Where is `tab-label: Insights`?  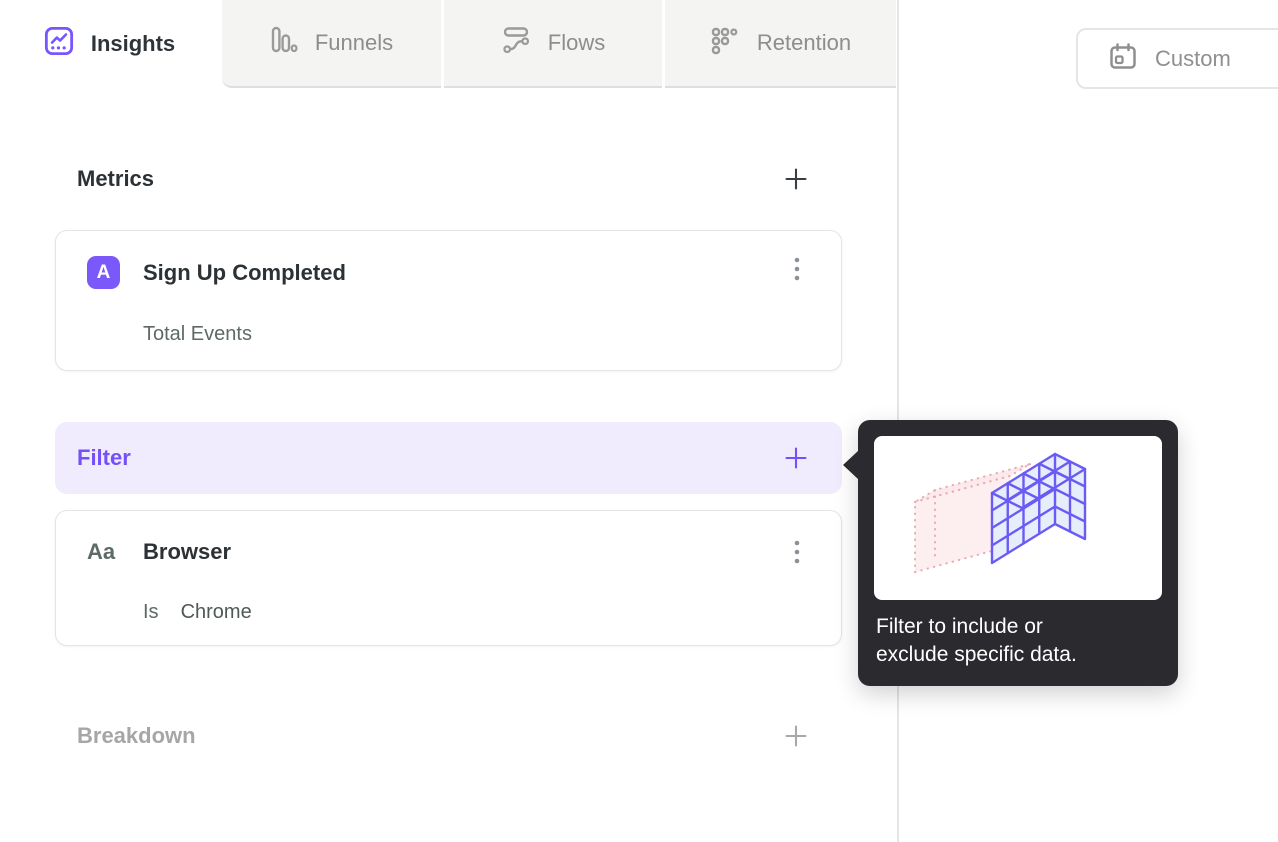
tab-label: Insights is located at coordinates (133, 43).